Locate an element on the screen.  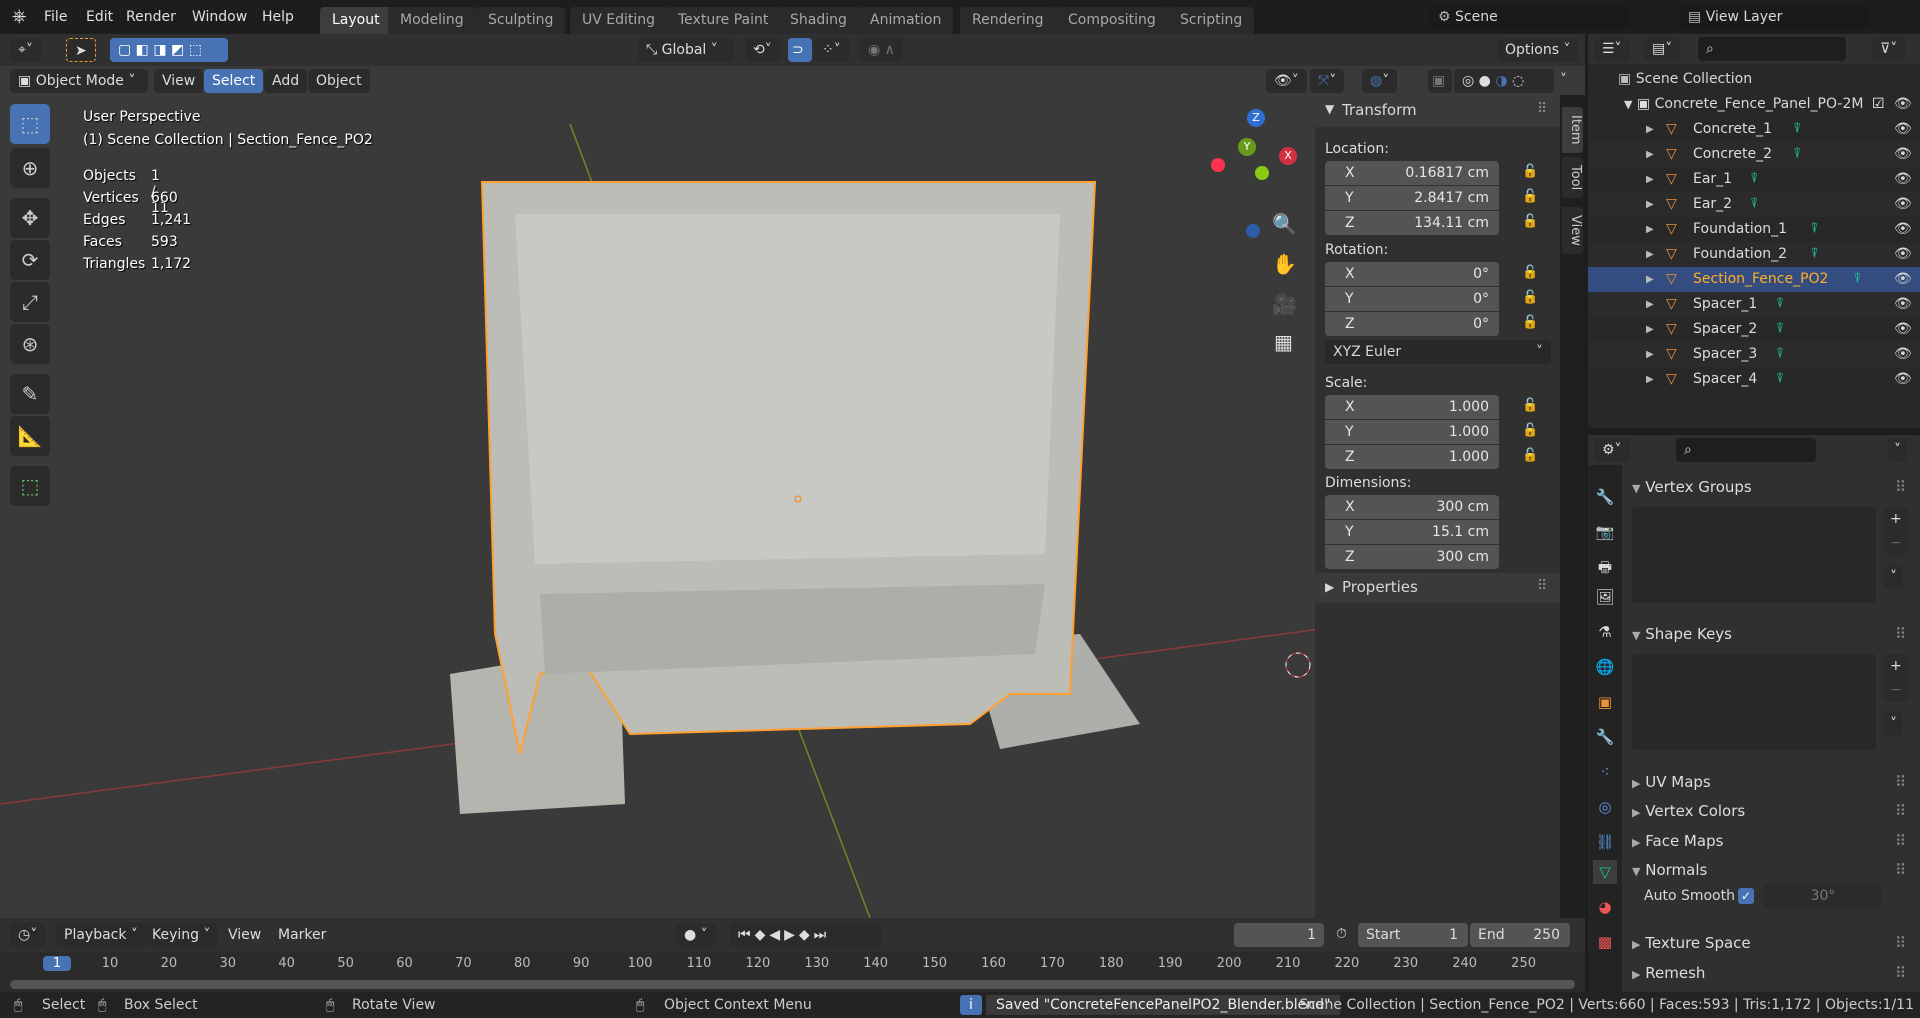
outliner-item: ▶ ▽ Spacer_1 ⍒ 👁 is located at coordinates (1754, 304).